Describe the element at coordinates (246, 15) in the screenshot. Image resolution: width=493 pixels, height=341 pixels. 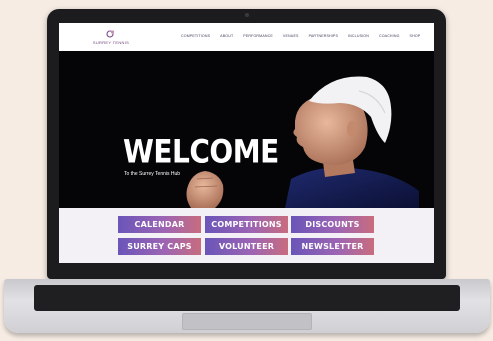
I see `webcam-icon` at that location.